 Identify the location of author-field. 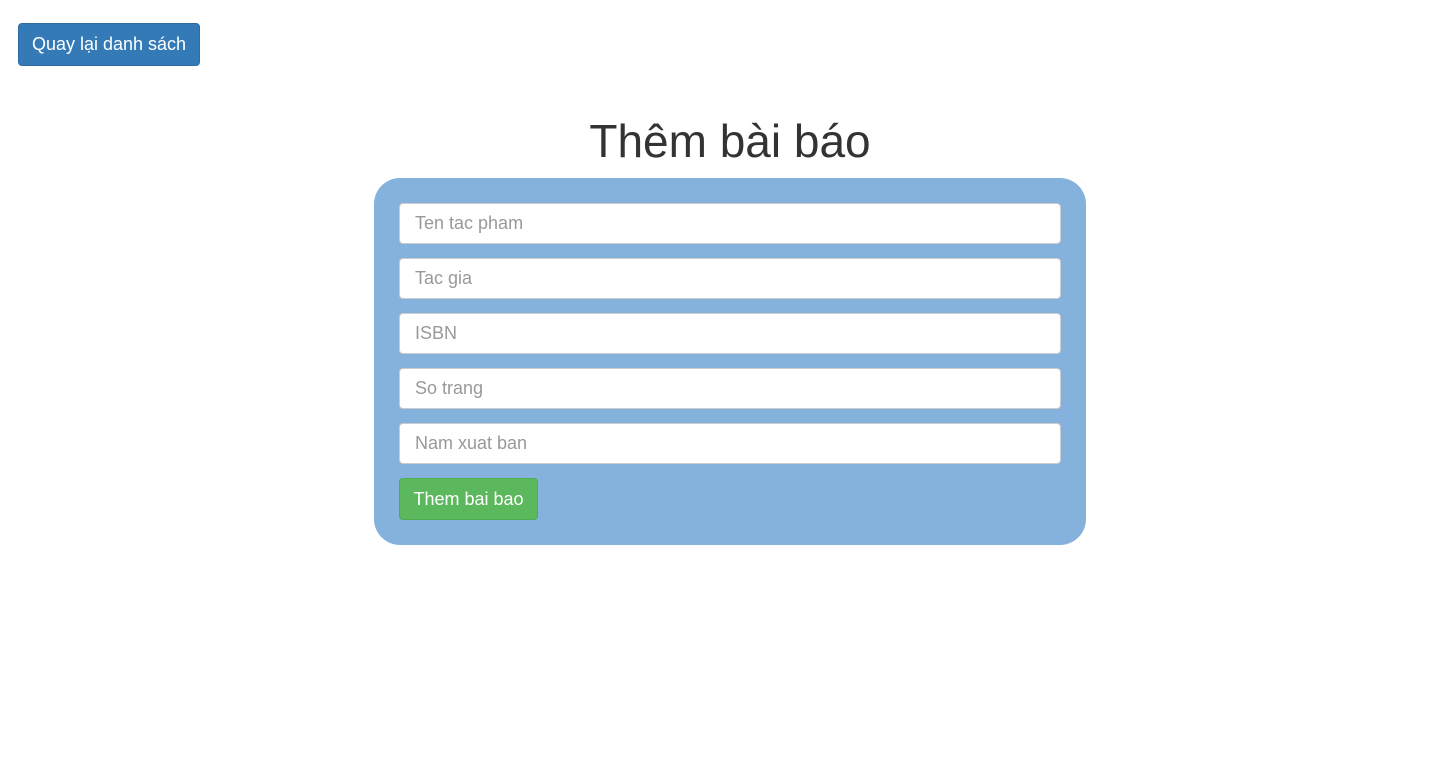
(730, 278).